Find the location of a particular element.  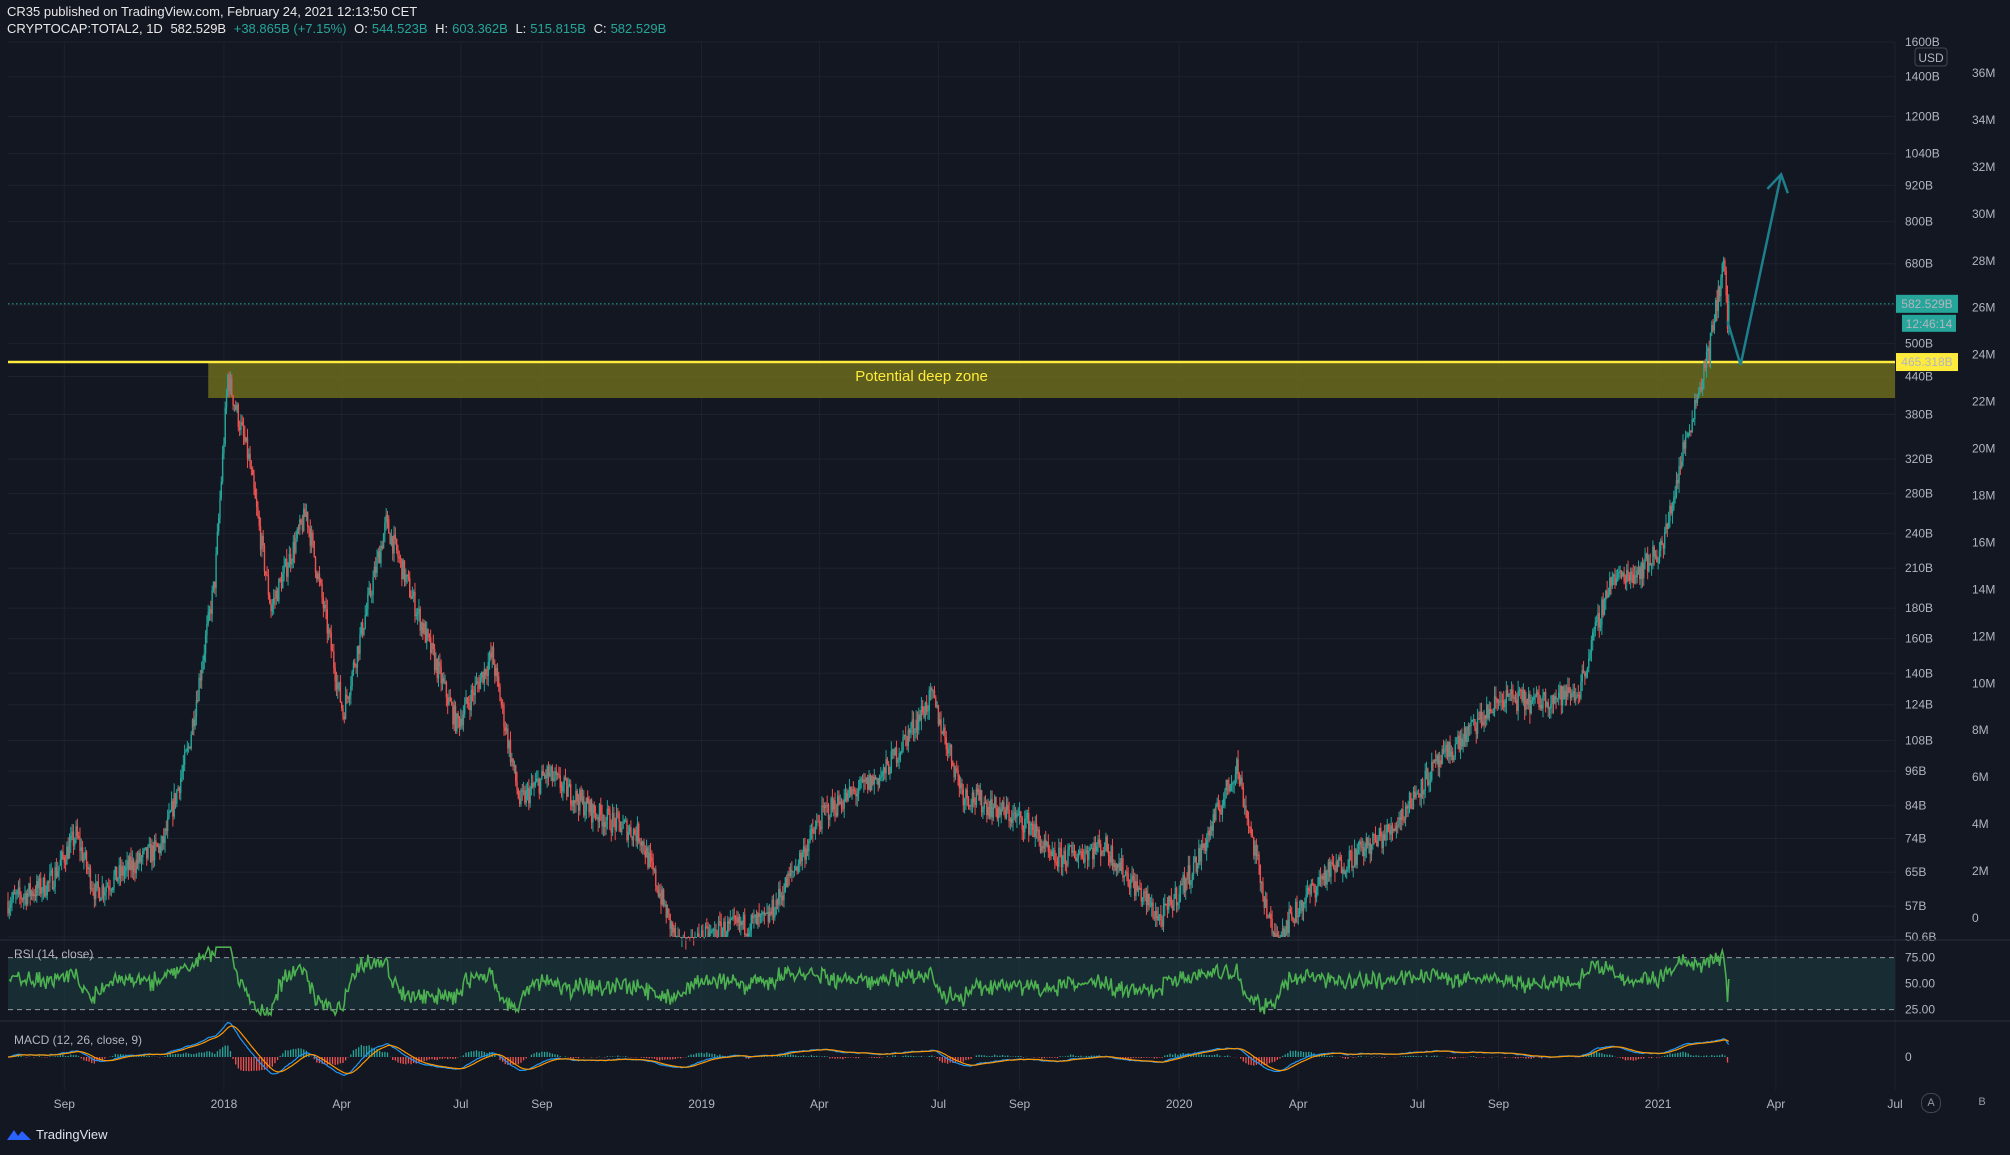

footer-brand: TradingView is located at coordinates (57, 1134).